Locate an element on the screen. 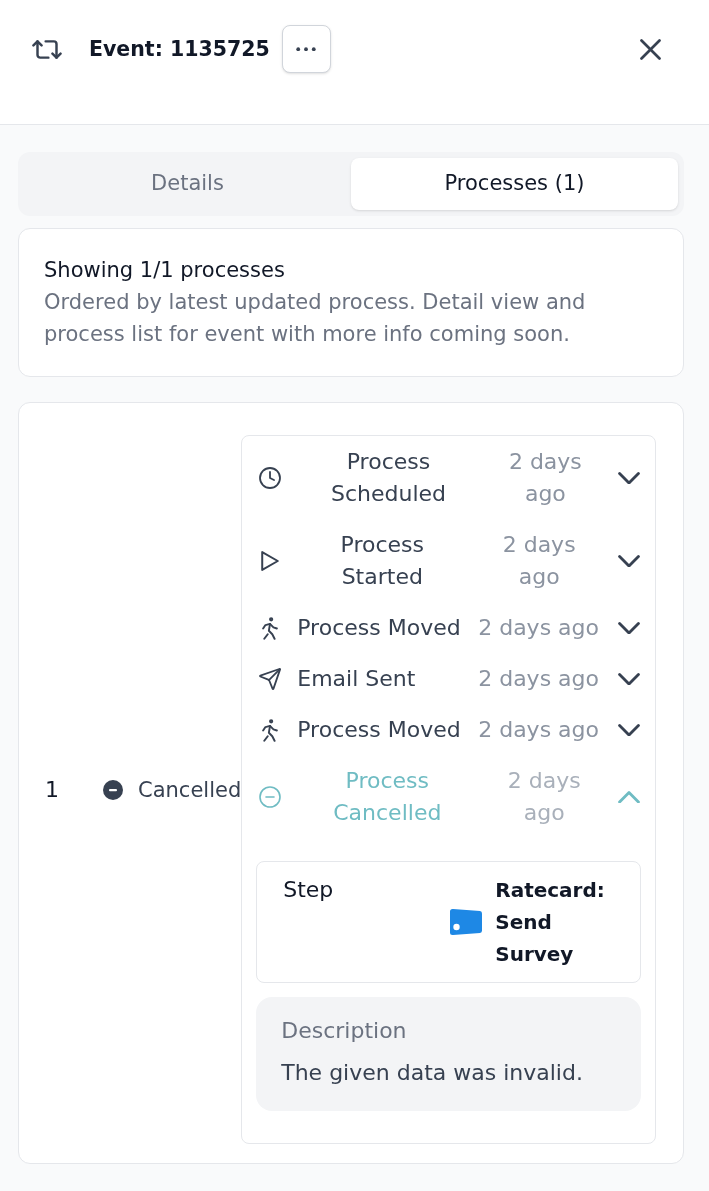 The image size is (709, 1191). step-value: Ratecard: Send Survey is located at coordinates (550, 922).